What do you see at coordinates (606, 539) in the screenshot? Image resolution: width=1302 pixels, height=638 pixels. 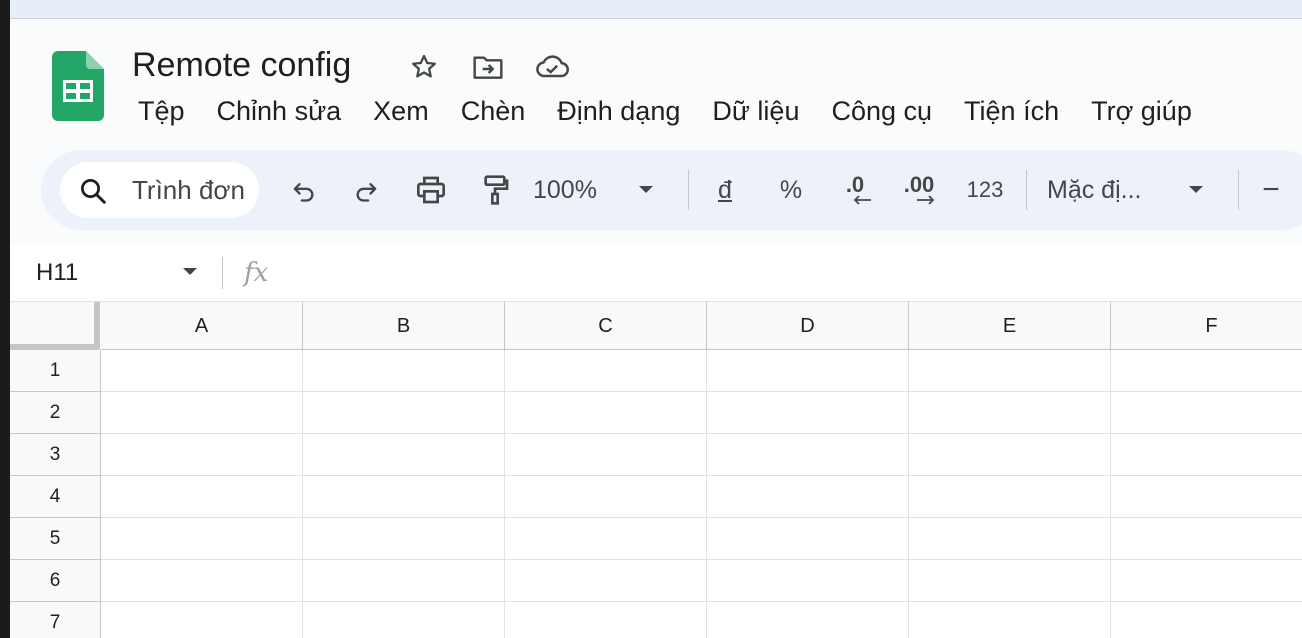 I see `cell-c5` at bounding box center [606, 539].